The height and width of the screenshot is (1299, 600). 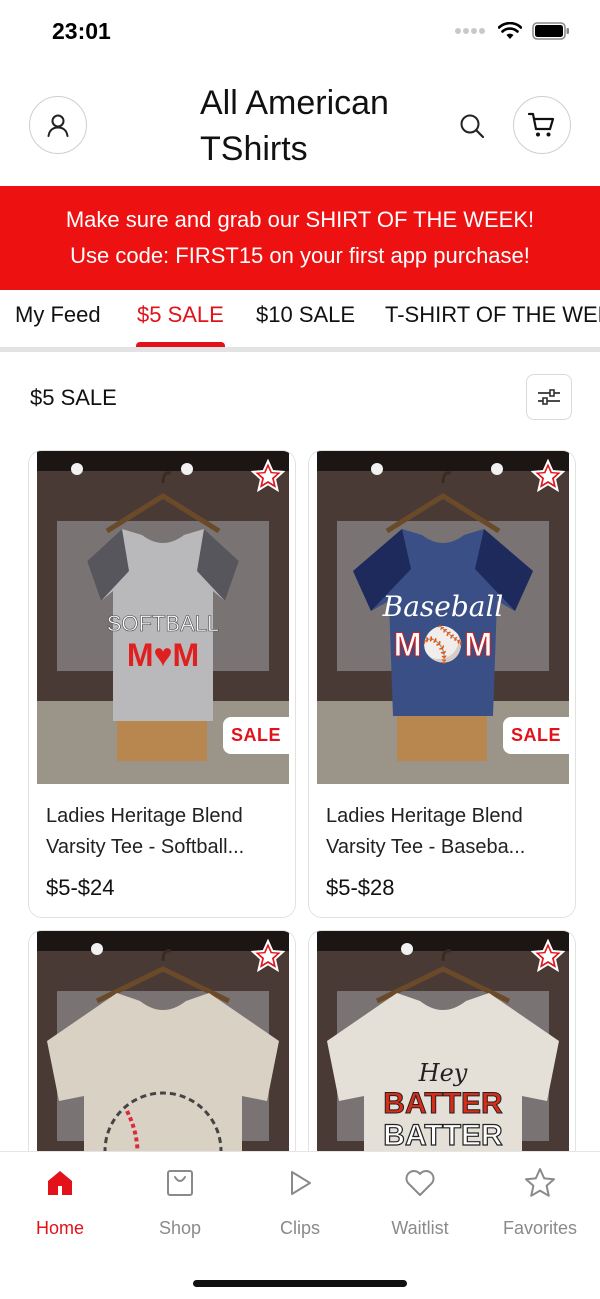 What do you see at coordinates (420, 1202) in the screenshot?
I see `nav-waitlist: Waitlist` at bounding box center [420, 1202].